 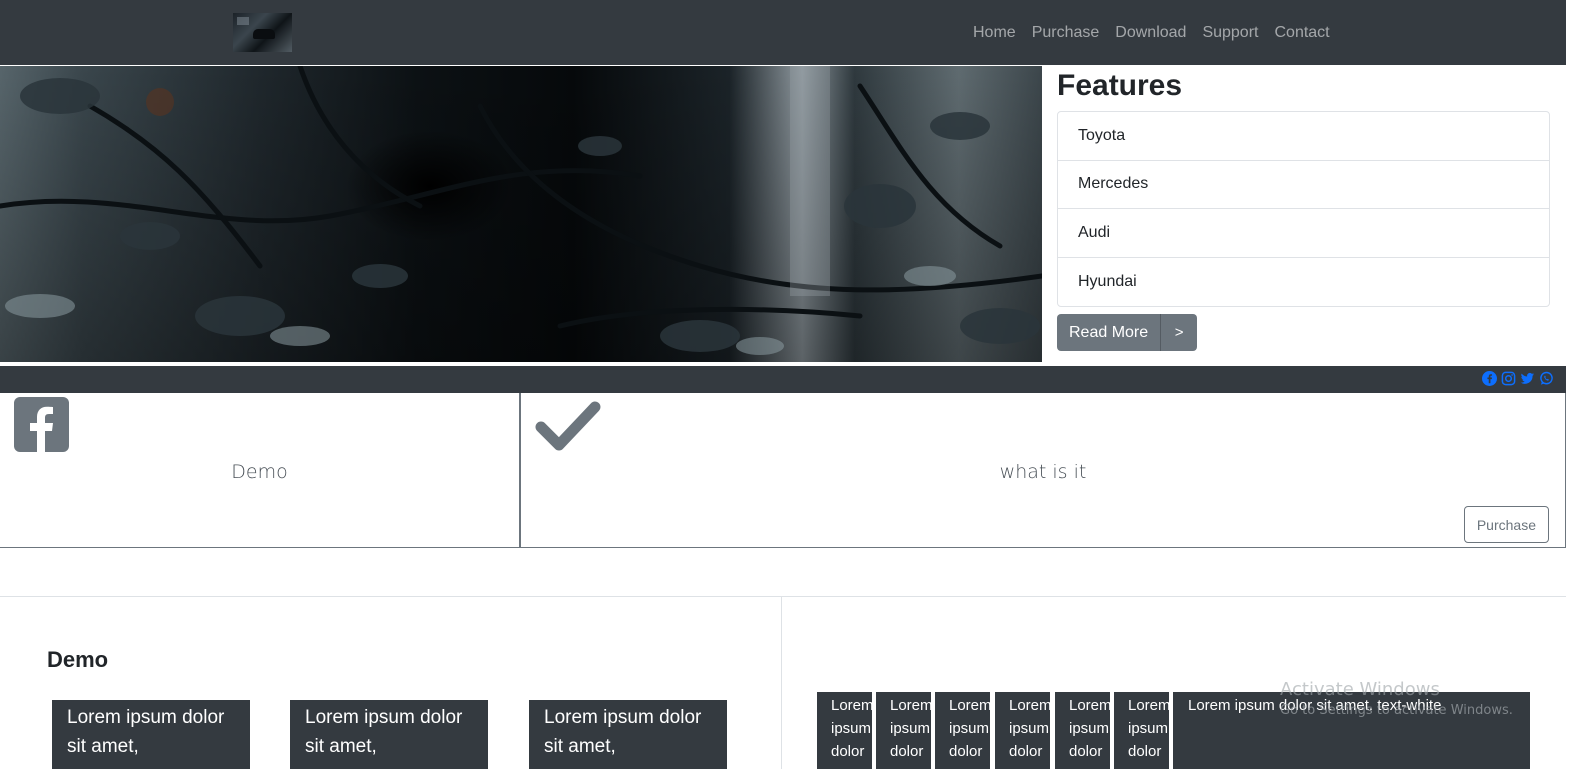 I want to click on social-icons, so click(x=1518, y=378).